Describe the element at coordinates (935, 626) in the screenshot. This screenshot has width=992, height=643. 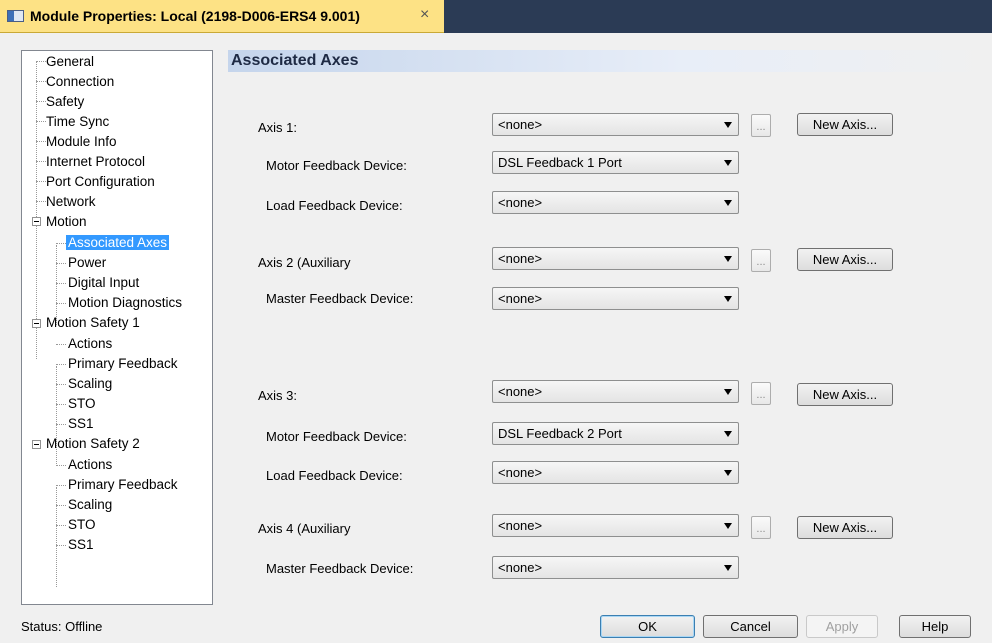
I see `help-button: Help` at that location.